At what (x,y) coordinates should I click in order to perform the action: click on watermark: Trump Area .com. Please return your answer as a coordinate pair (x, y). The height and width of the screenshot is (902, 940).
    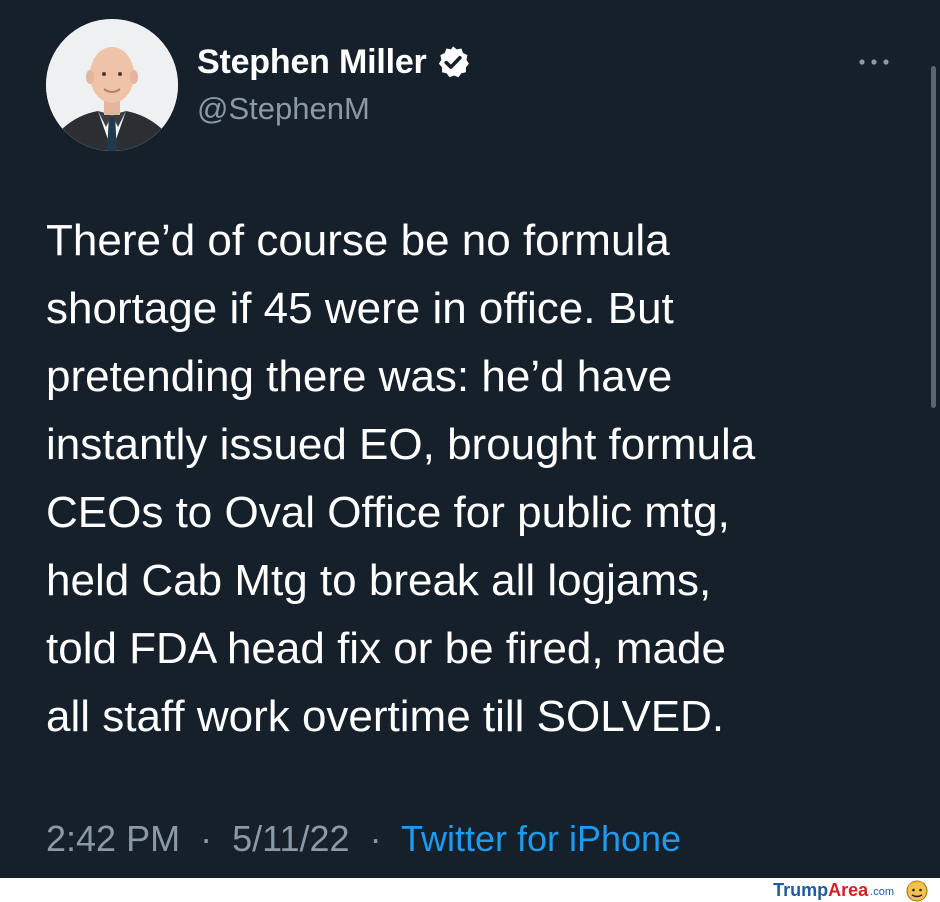
    Looking at the image, I should click on (851, 890).